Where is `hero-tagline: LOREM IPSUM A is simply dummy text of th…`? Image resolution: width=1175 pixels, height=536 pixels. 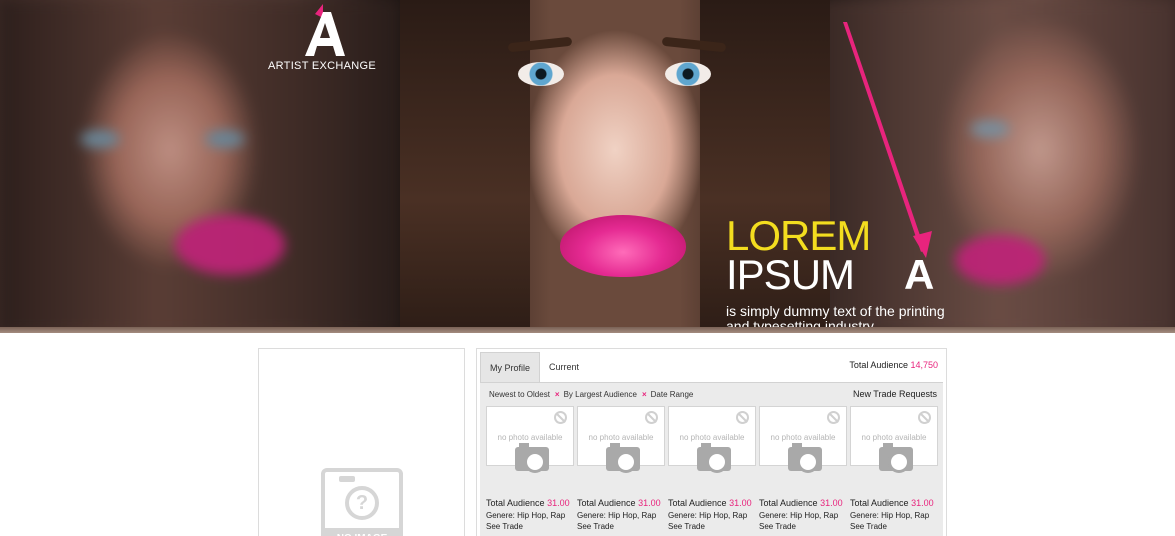
hero-tagline: LOREM IPSUM A is simply dummy text of th… is located at coordinates (856, 273).